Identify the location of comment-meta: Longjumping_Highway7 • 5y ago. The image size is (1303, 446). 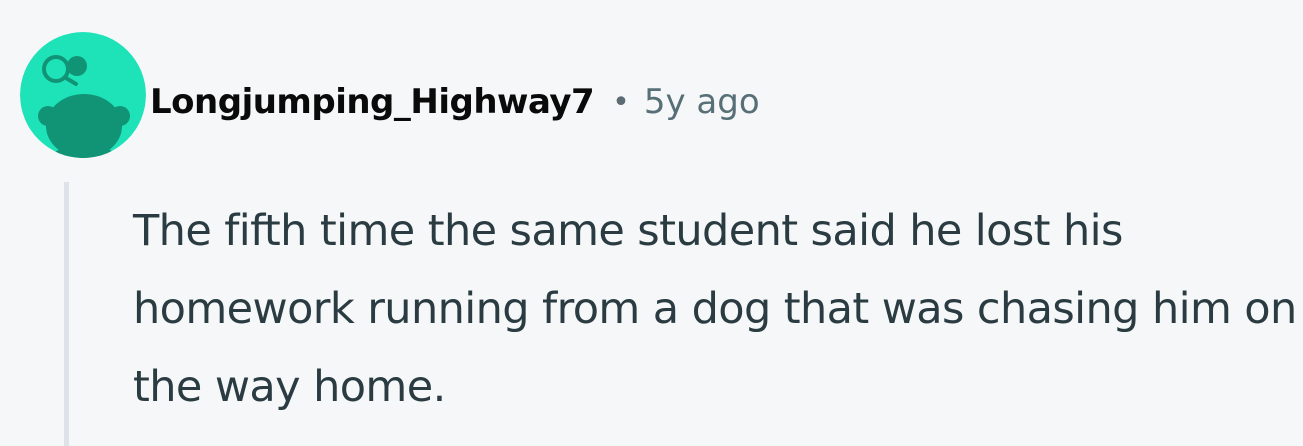
(455, 102).